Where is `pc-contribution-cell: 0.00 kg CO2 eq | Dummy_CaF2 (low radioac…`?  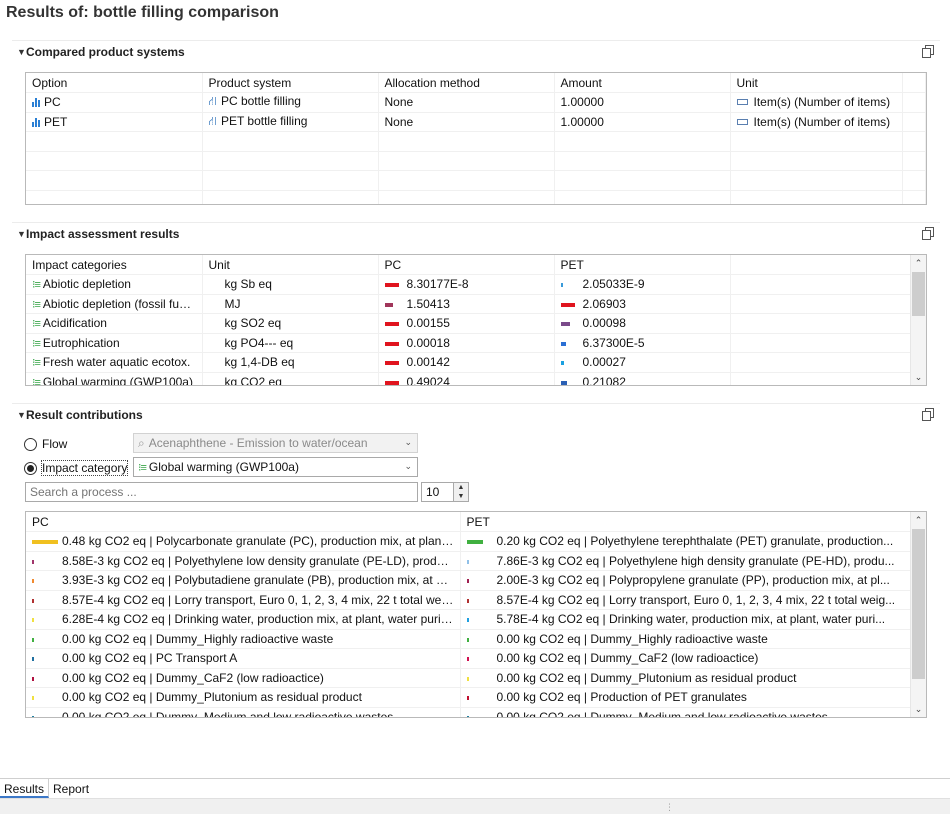 pc-contribution-cell: 0.00 kg CO2 eq | Dummy_CaF2 (low radioac… is located at coordinates (243, 678).